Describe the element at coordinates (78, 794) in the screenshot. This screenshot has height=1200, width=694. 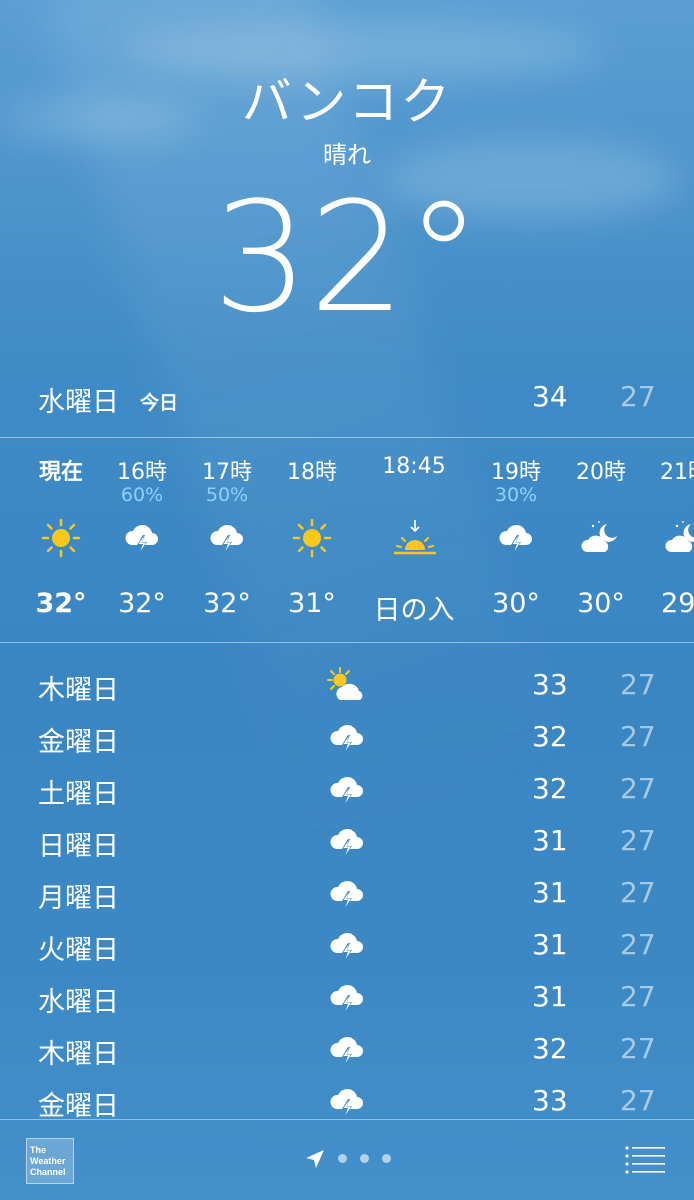
I see `day-name: 土曜日` at that location.